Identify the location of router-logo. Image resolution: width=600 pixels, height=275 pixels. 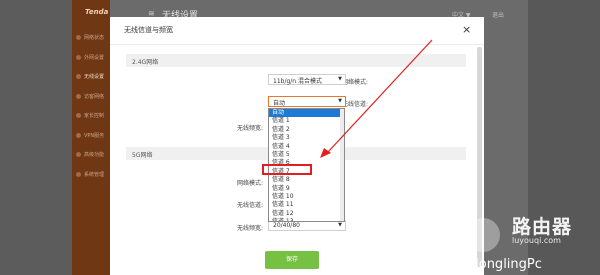
(483, 235).